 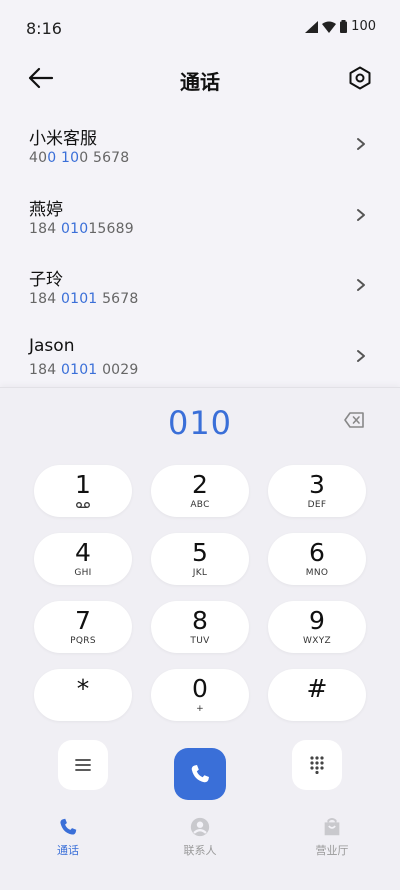 What do you see at coordinates (83, 491) in the screenshot?
I see `dial-key-1: 1` at bounding box center [83, 491].